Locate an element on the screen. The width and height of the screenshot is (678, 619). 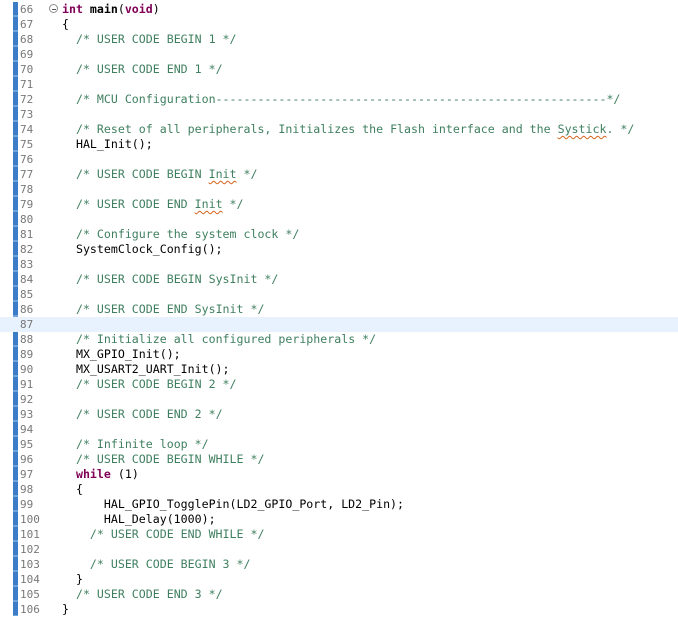
code-line: 79 /* USER CODE END Init */ is located at coordinates (339, 204).